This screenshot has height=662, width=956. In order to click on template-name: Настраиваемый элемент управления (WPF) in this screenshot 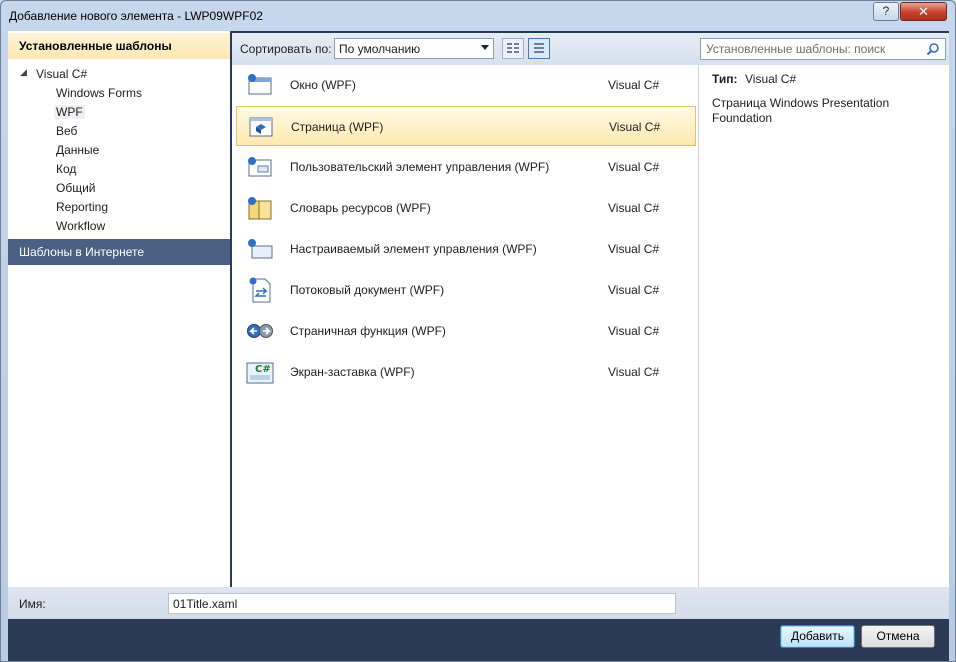, I will do `click(413, 249)`.